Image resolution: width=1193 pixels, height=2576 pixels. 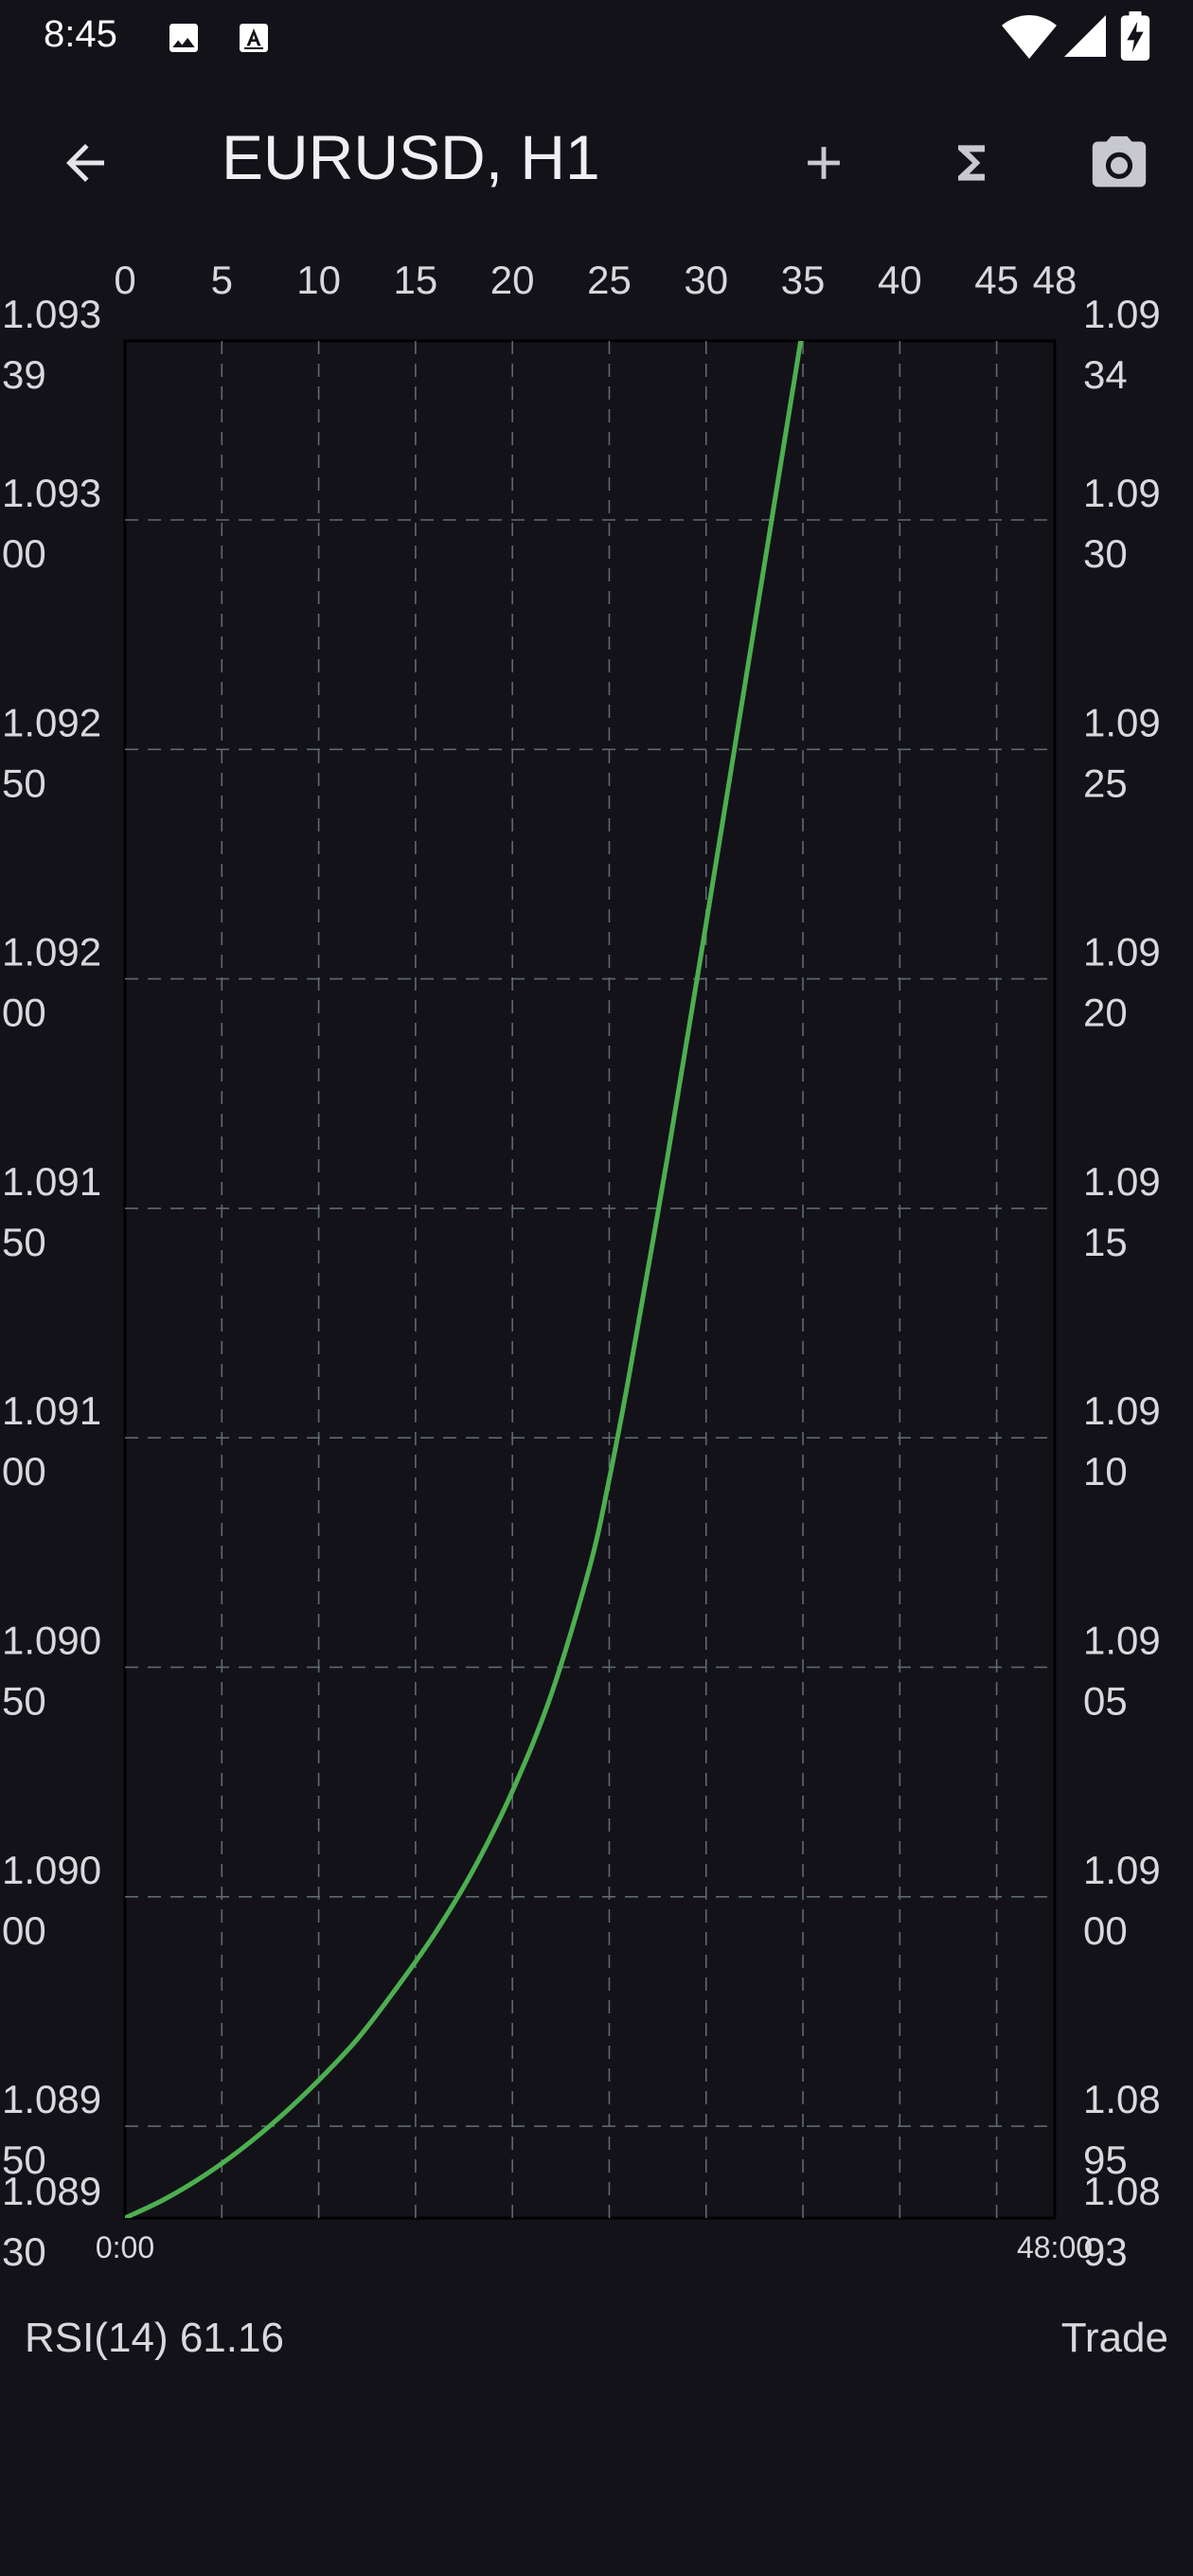 I want to click on x-tick-label: 45, so click(x=996, y=280).